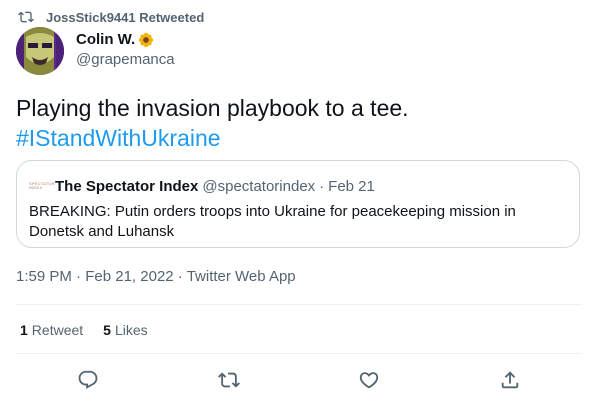 Image resolution: width=598 pixels, height=403 pixels. What do you see at coordinates (212, 108) in the screenshot?
I see `tweet-body: Playing the invasion playbook to a tee.` at bounding box center [212, 108].